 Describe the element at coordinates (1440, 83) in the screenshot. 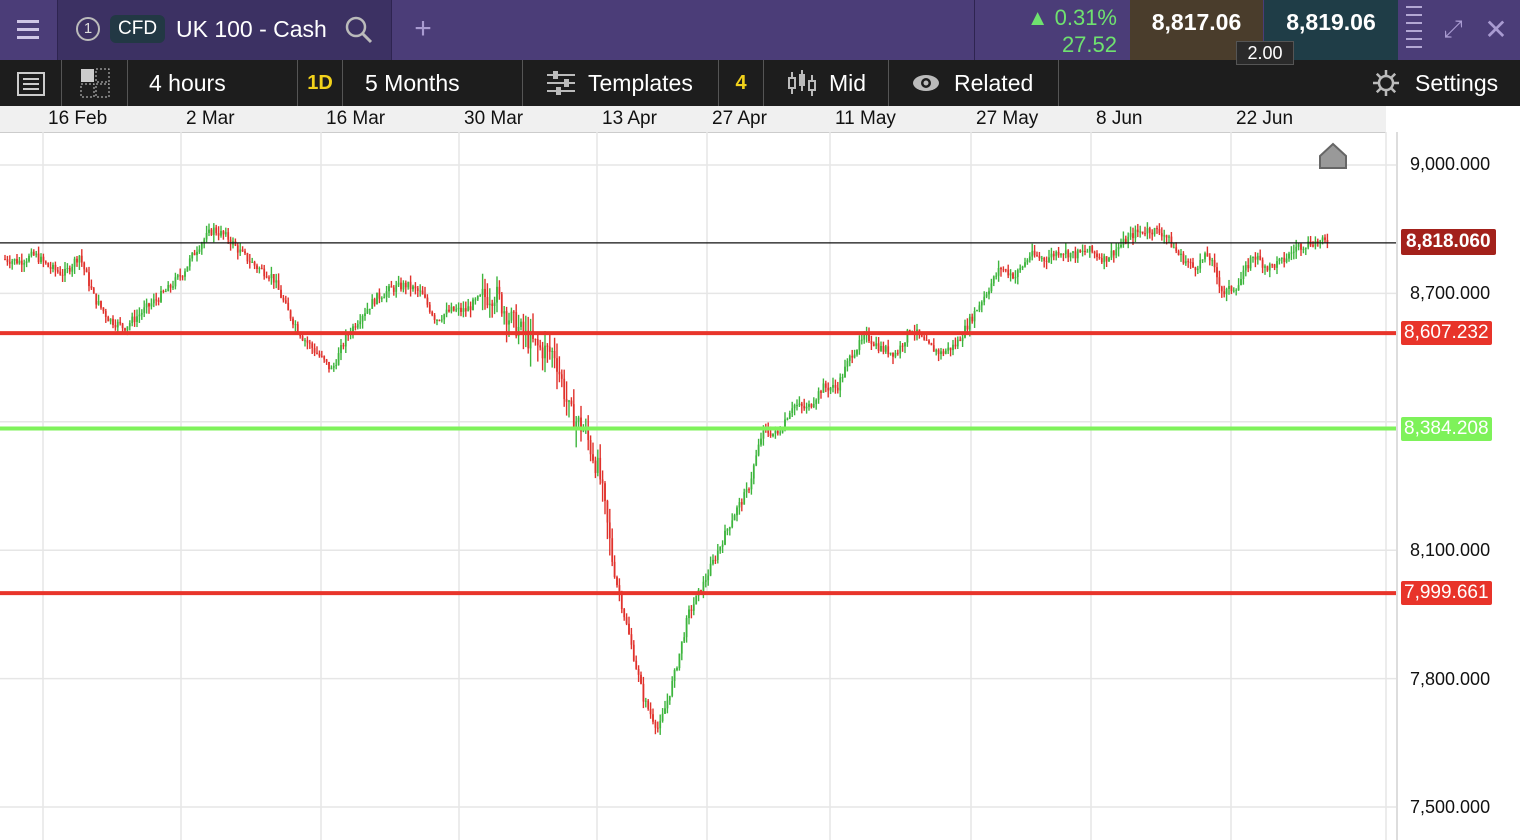

I see `settings-button: Settings` at that location.